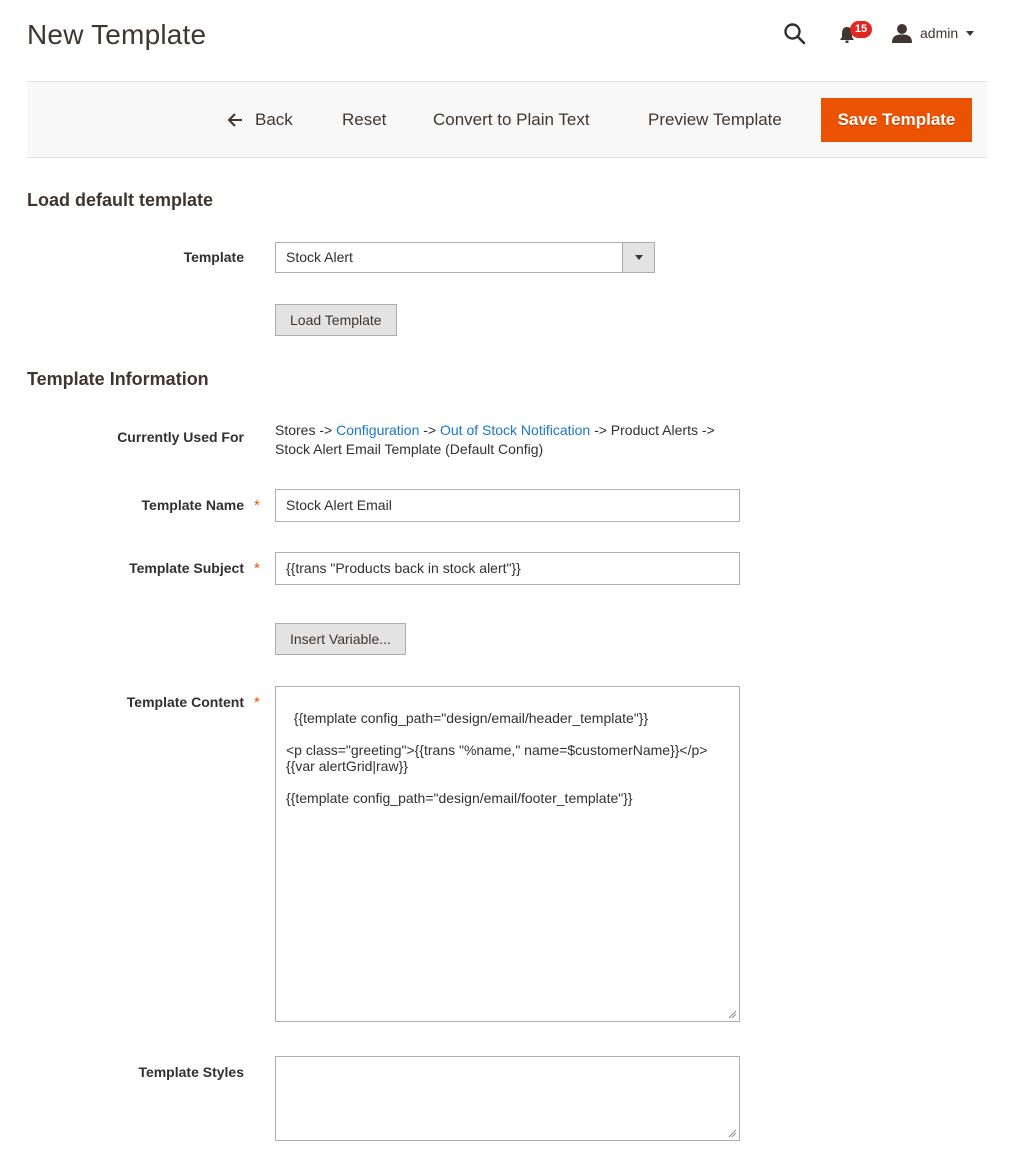 The image size is (1016, 1170). I want to click on select-toggle, so click(638, 257).